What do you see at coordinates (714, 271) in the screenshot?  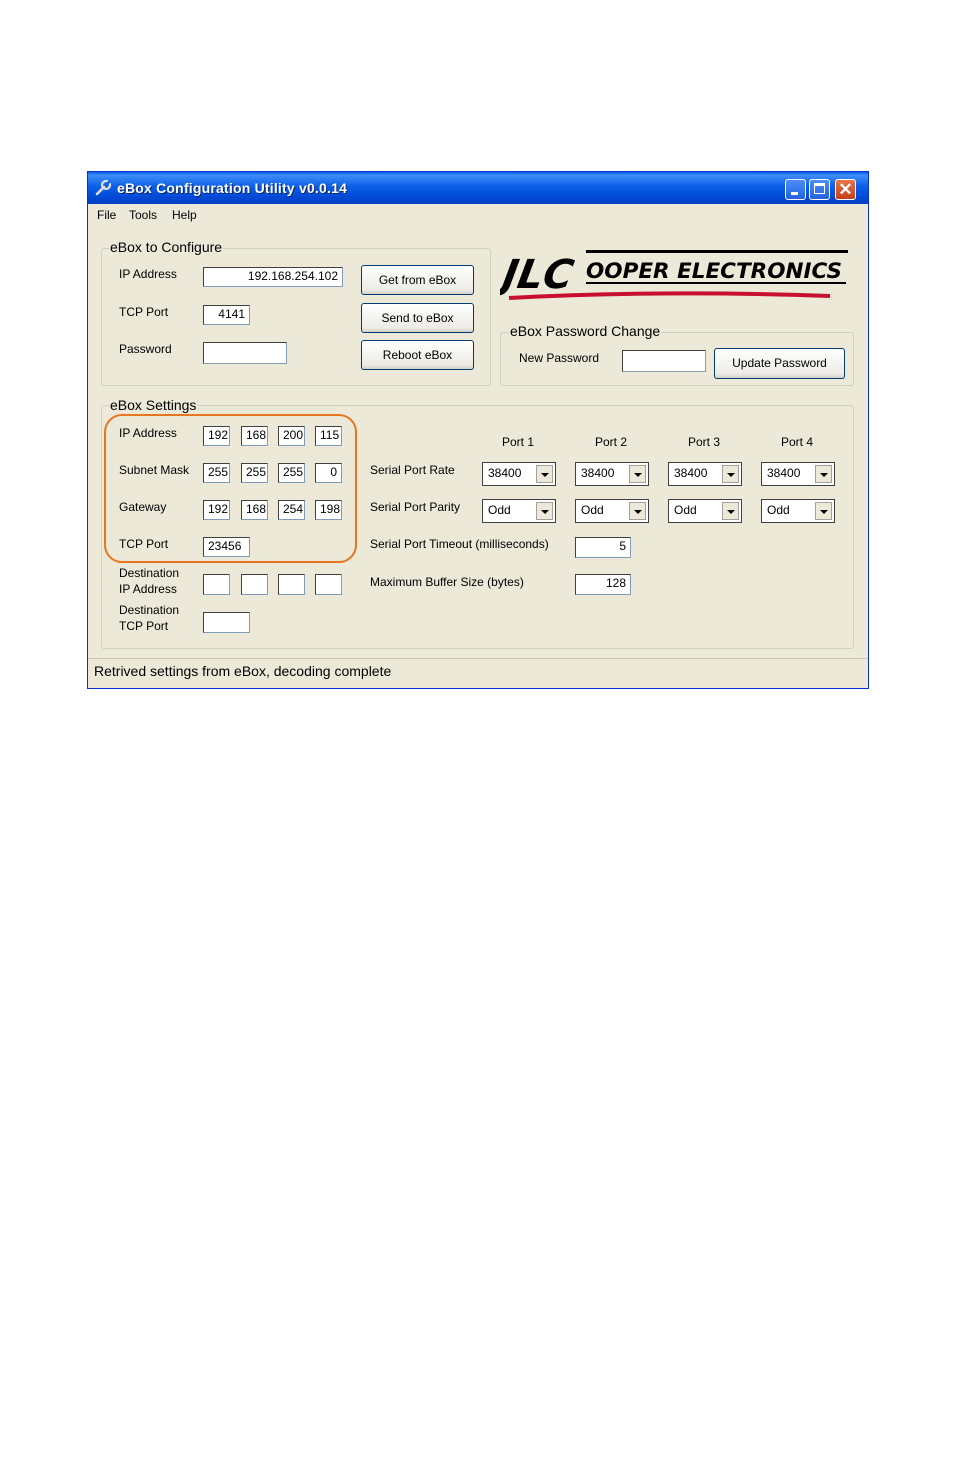 I see `svg-text: OOPER ELECTRONICS` at bounding box center [714, 271].